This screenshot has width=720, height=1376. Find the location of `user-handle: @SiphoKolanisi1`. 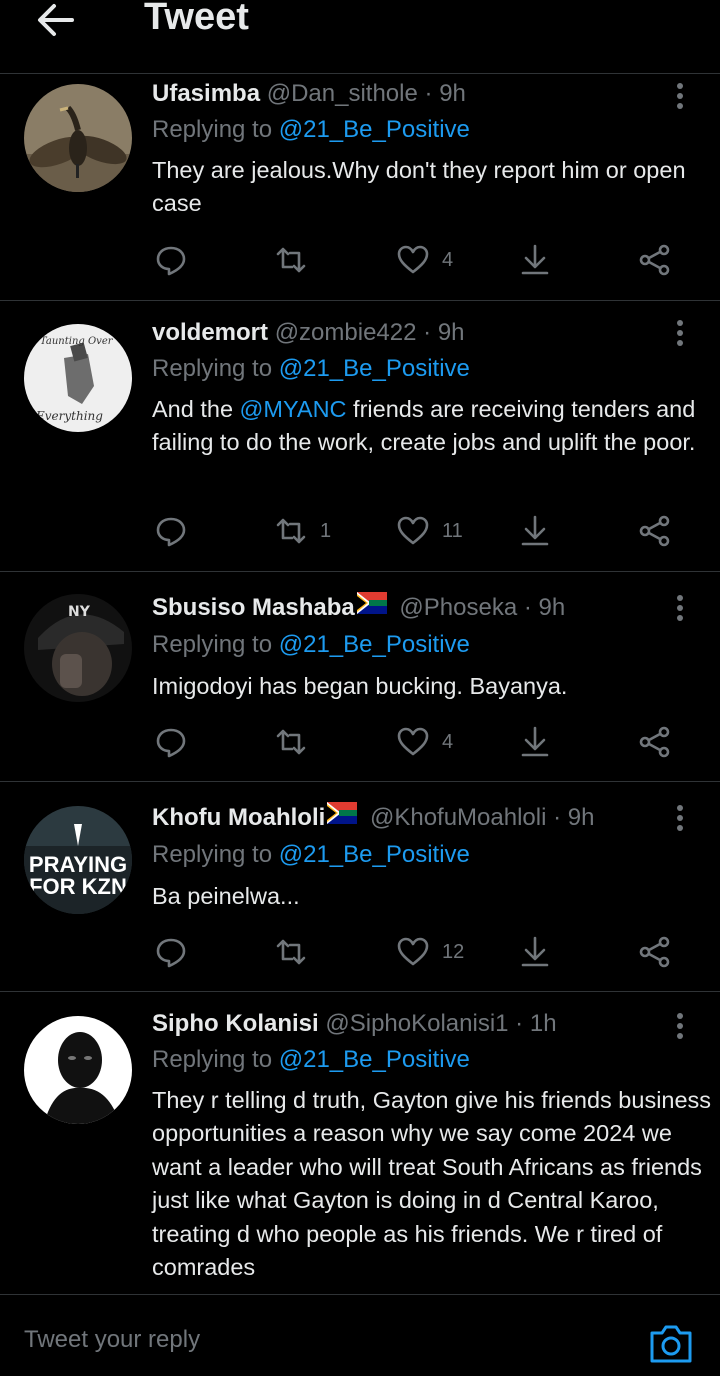

user-handle: @SiphoKolanisi1 is located at coordinates (416, 1023).